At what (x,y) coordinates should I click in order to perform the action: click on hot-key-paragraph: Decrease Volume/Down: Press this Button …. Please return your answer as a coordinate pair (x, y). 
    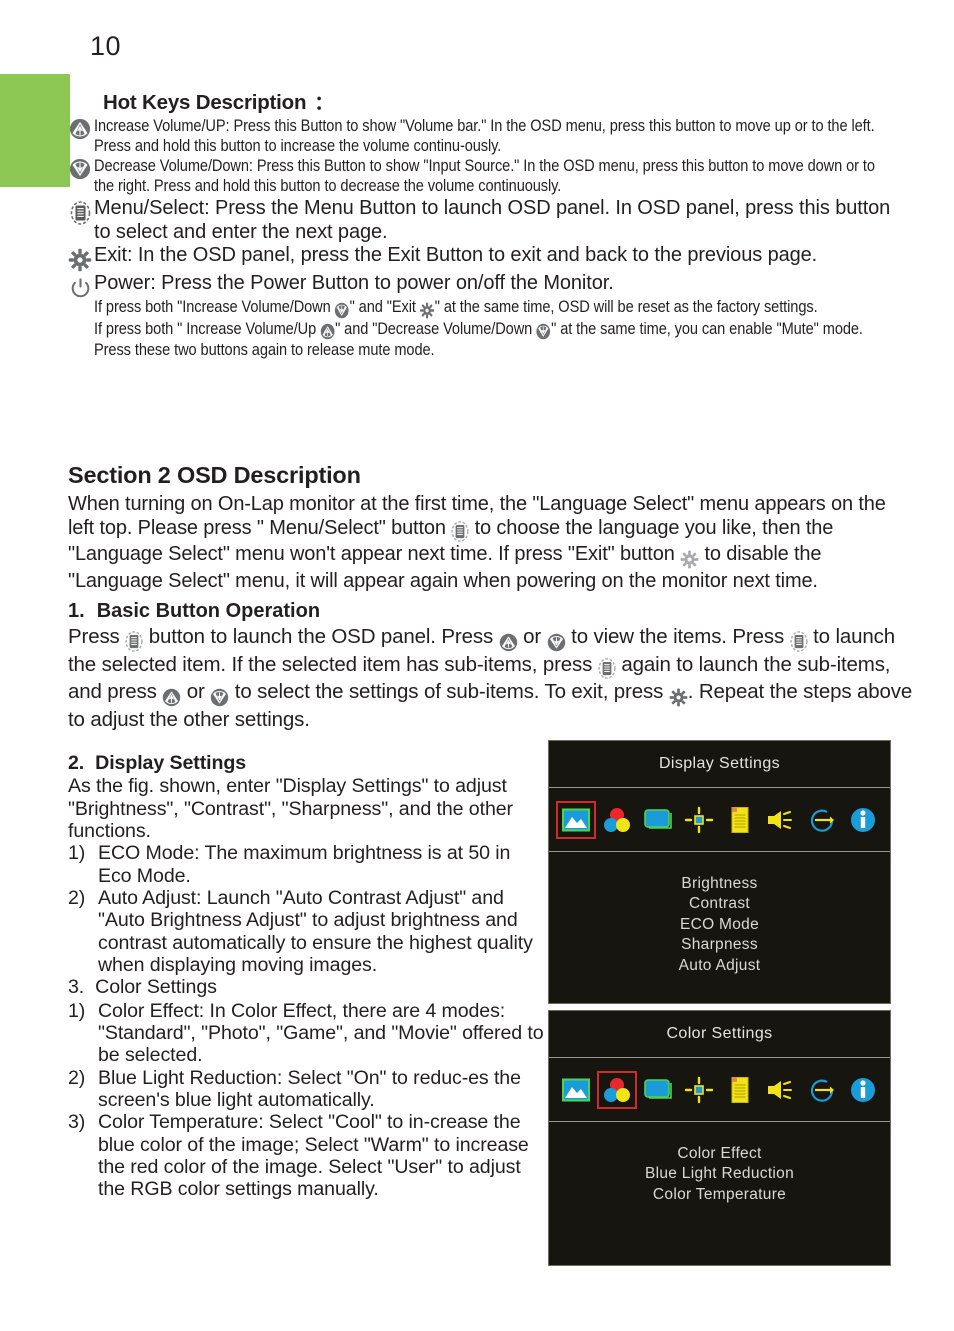
    Looking at the image, I should click on (484, 175).